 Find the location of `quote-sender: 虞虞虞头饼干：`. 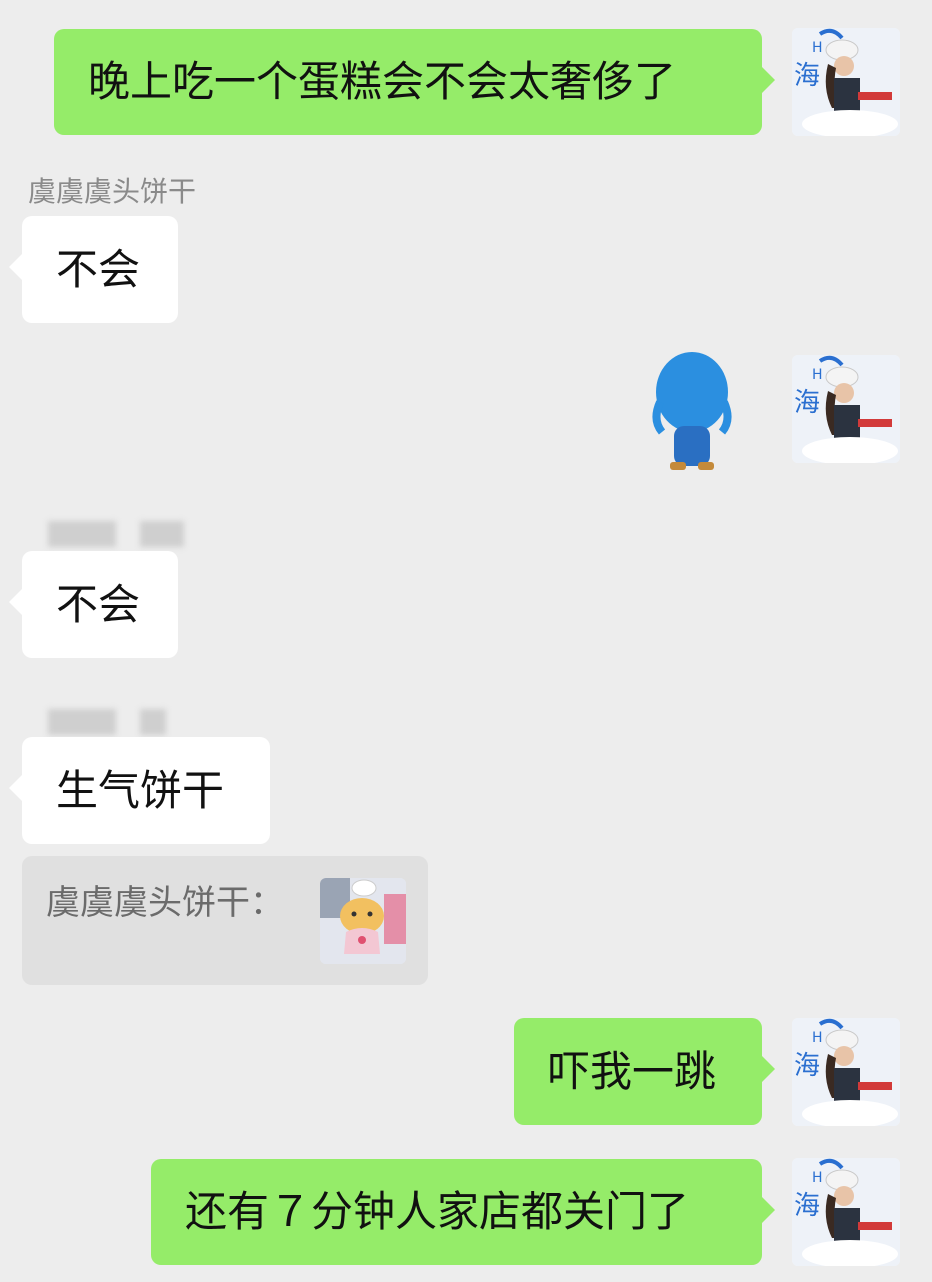

quote-sender: 虞虞虞头饼干： is located at coordinates (165, 903).